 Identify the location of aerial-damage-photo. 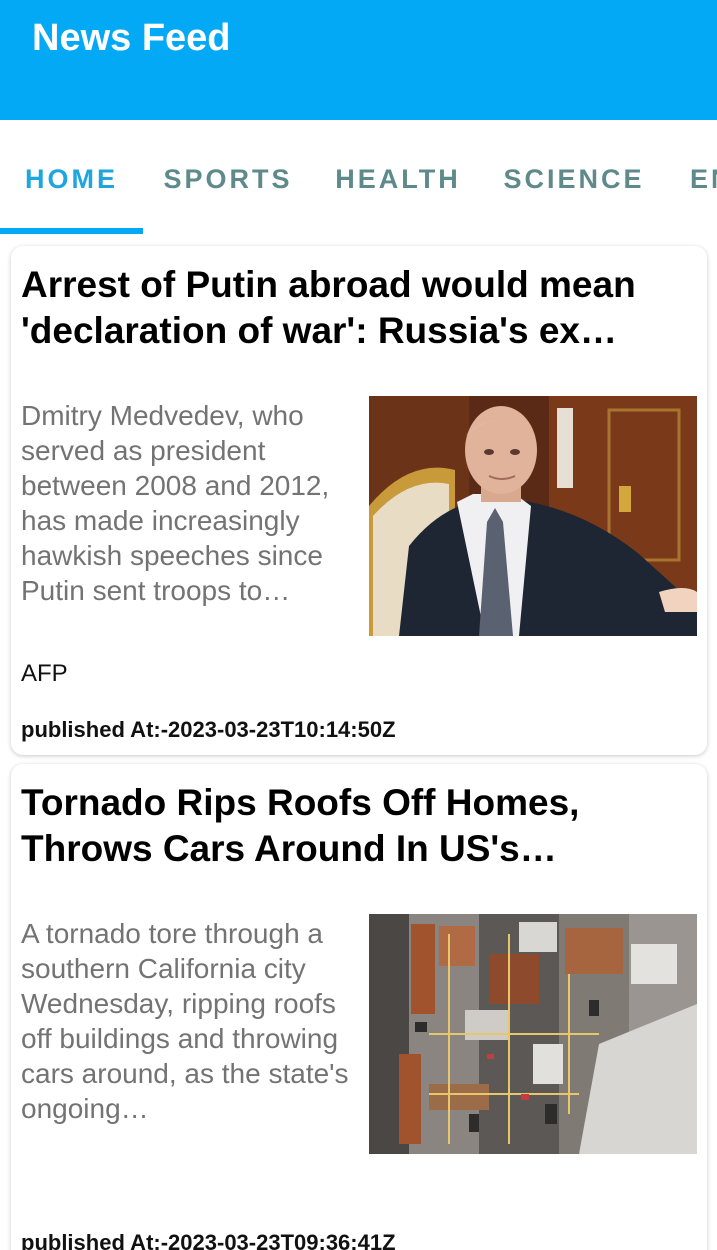
(533, 1034).